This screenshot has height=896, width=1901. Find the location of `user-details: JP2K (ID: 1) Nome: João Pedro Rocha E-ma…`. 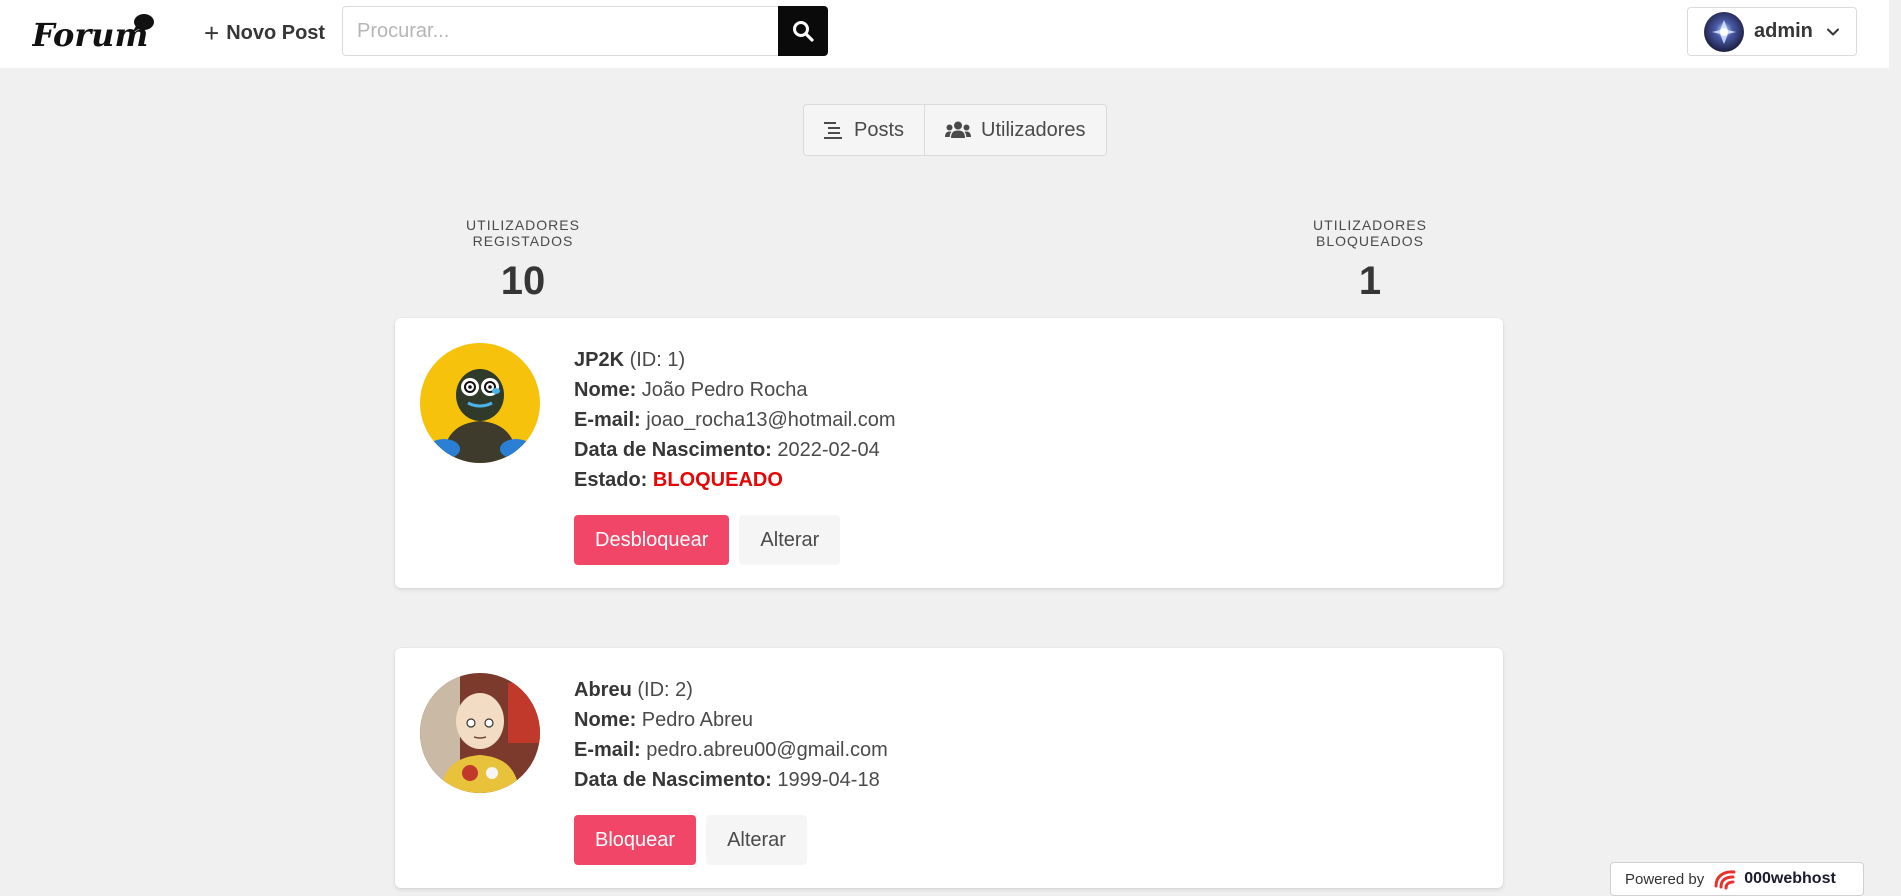

user-details: JP2K (ID: 1) Nome: João Pedro Rocha E-ma… is located at coordinates (735, 455).